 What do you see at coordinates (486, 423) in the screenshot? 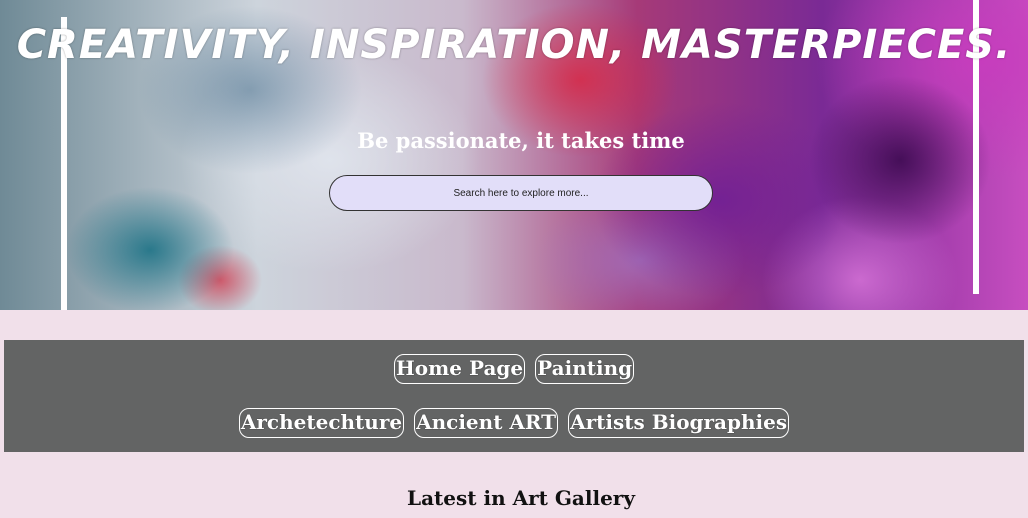
I see `nav-link-ancient-art: Ancient ART` at bounding box center [486, 423].